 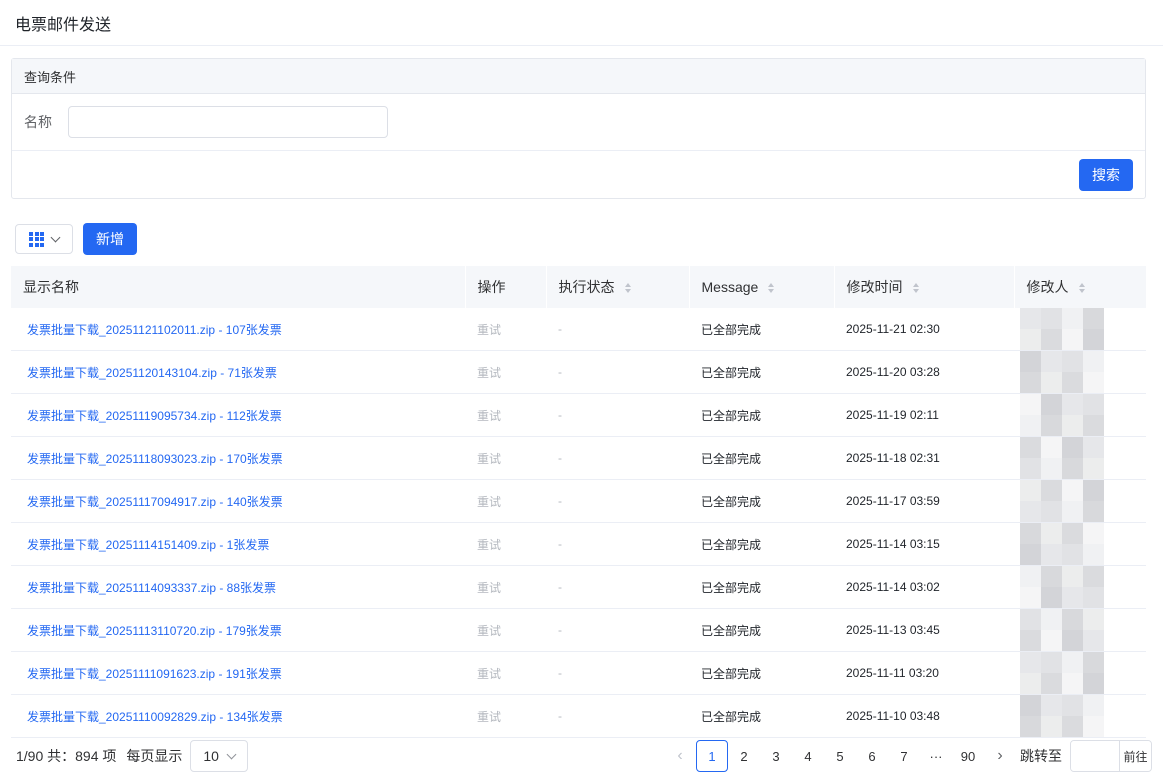 I want to click on modified-time-value: 2025-11-14 03:15, so click(x=893, y=544).